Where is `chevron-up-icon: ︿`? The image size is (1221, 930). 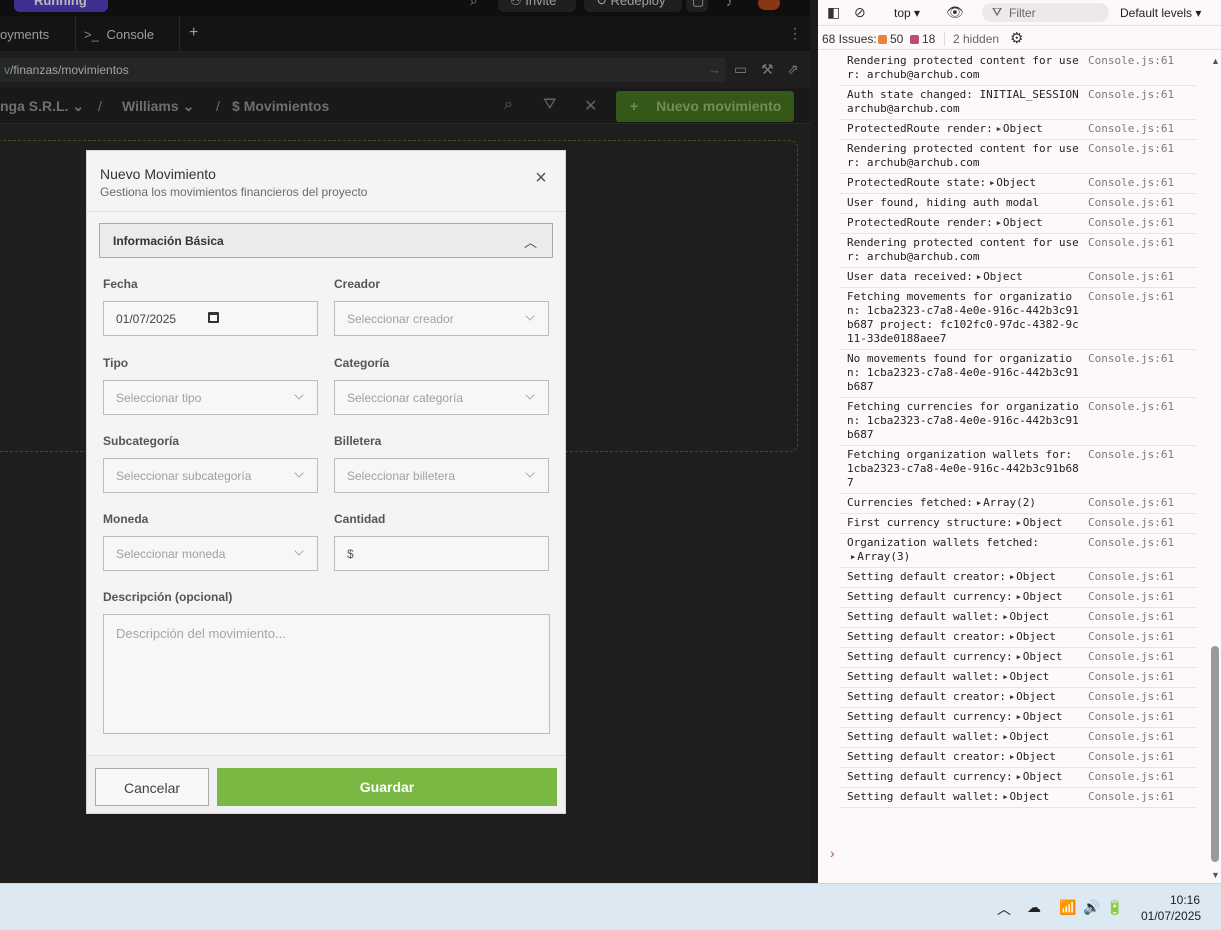 chevron-up-icon: ︿ is located at coordinates (1004, 909).